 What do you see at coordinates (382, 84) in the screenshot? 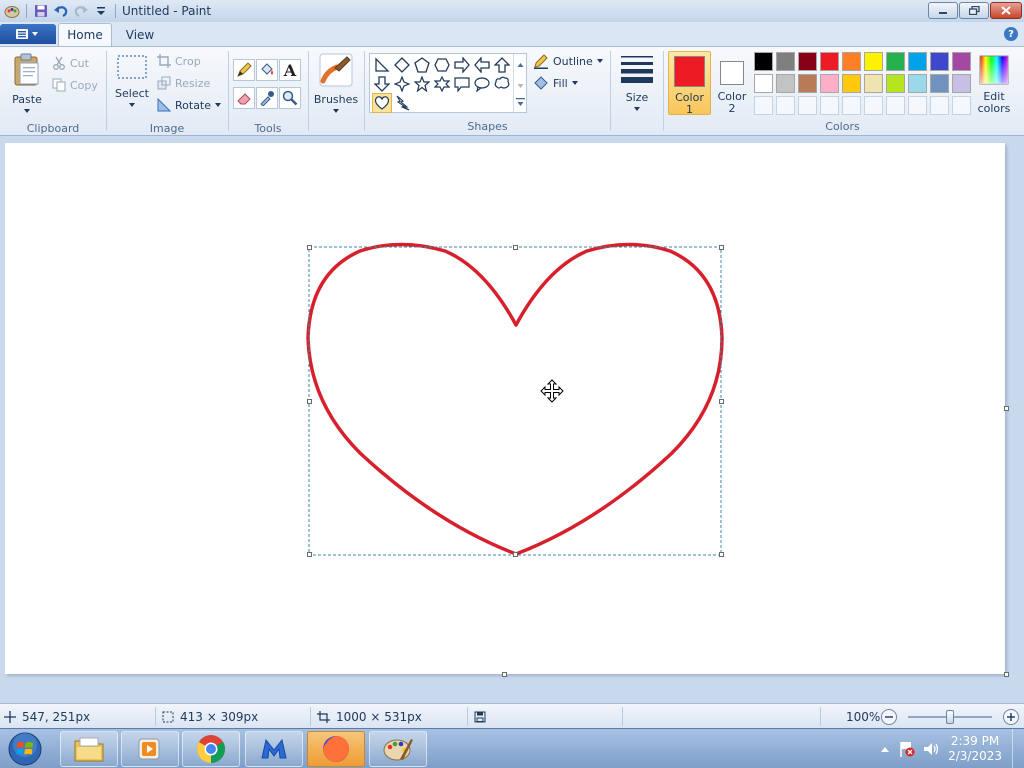
I see `shape-down-arrow` at bounding box center [382, 84].